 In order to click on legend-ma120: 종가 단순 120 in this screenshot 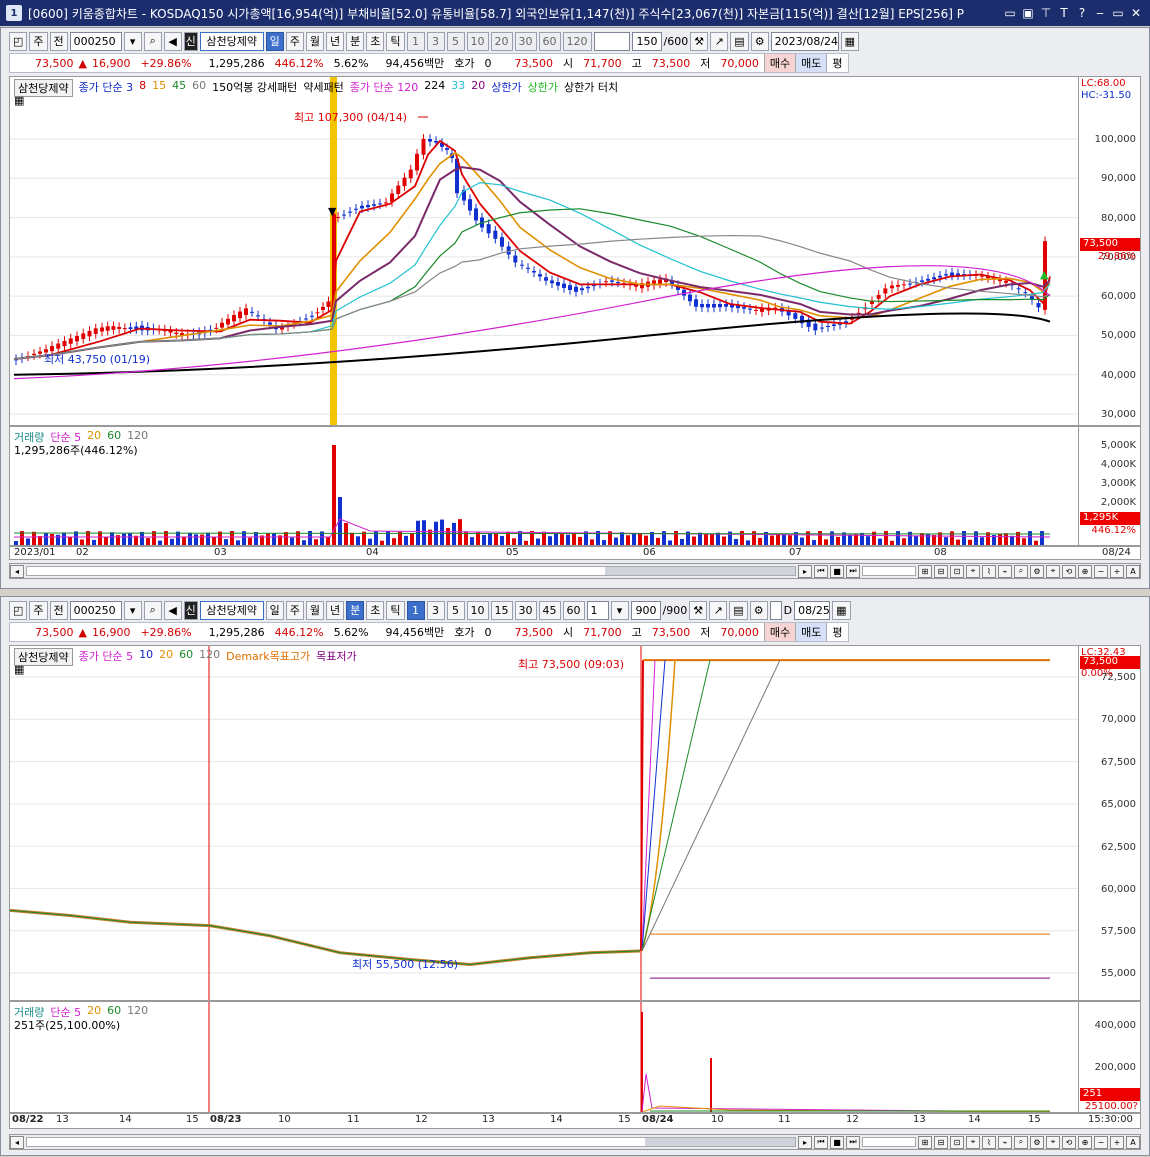, I will do `click(384, 88)`.